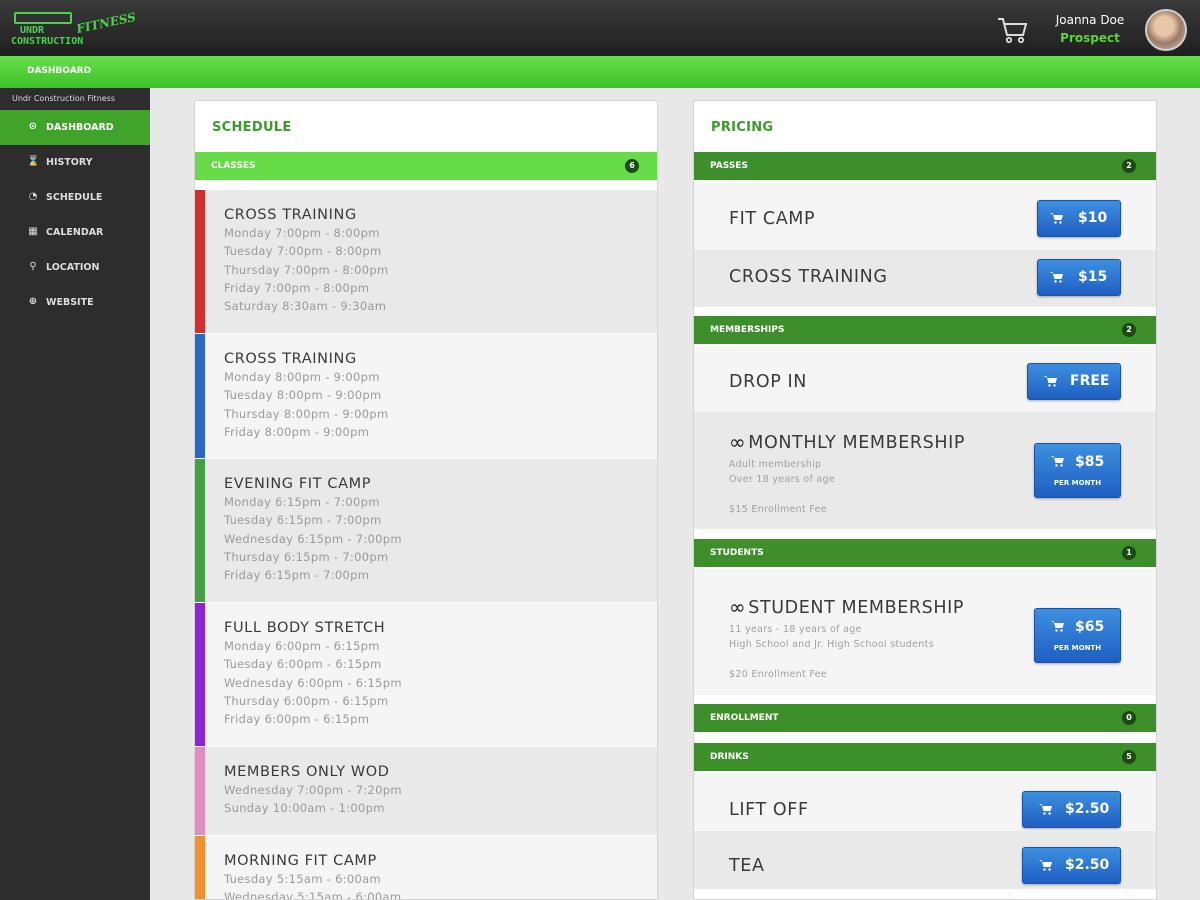 The image size is (1200, 900). I want to click on avatar, so click(1166, 30).